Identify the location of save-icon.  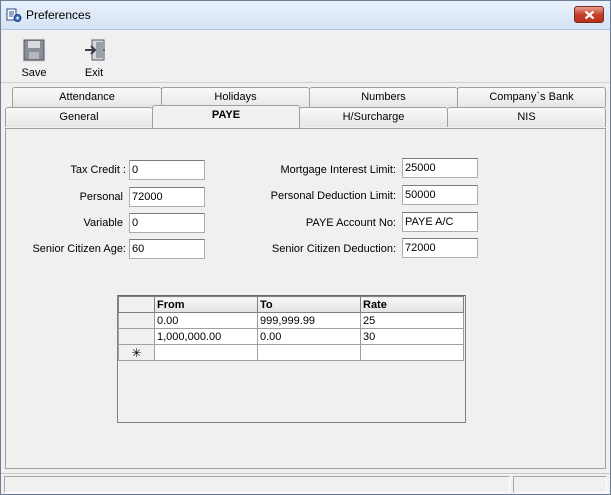
(34, 50).